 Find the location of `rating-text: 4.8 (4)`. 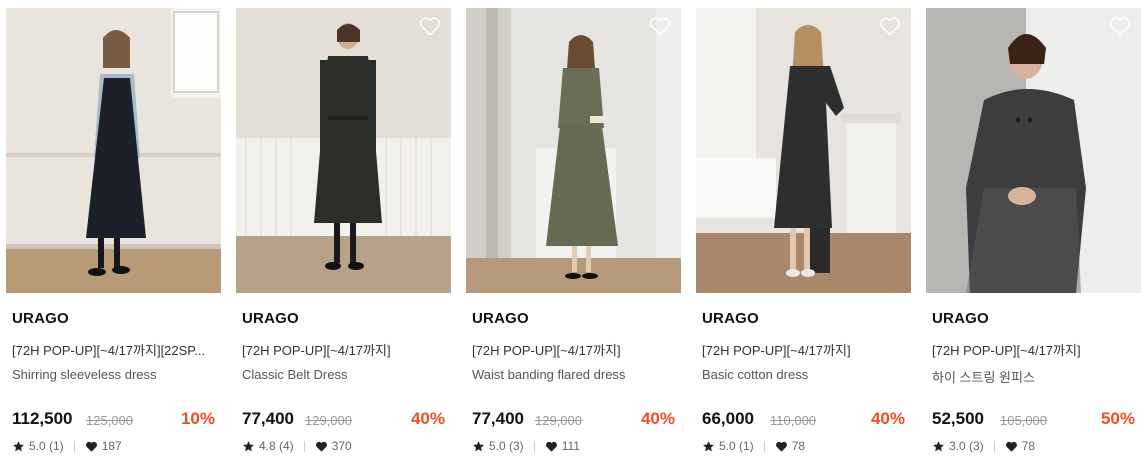

rating-text: 4.8 (4) is located at coordinates (276, 446).